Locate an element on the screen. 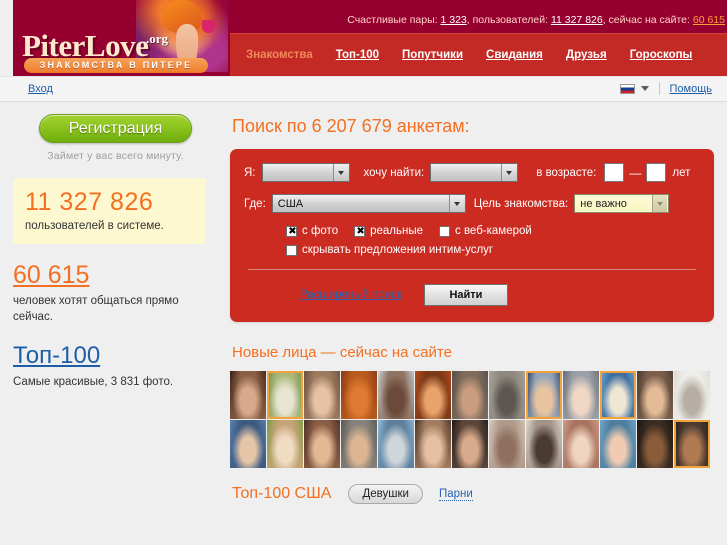 This screenshot has width=727, height=545. nav-item-poputchiki: Попутчики is located at coordinates (432, 55).